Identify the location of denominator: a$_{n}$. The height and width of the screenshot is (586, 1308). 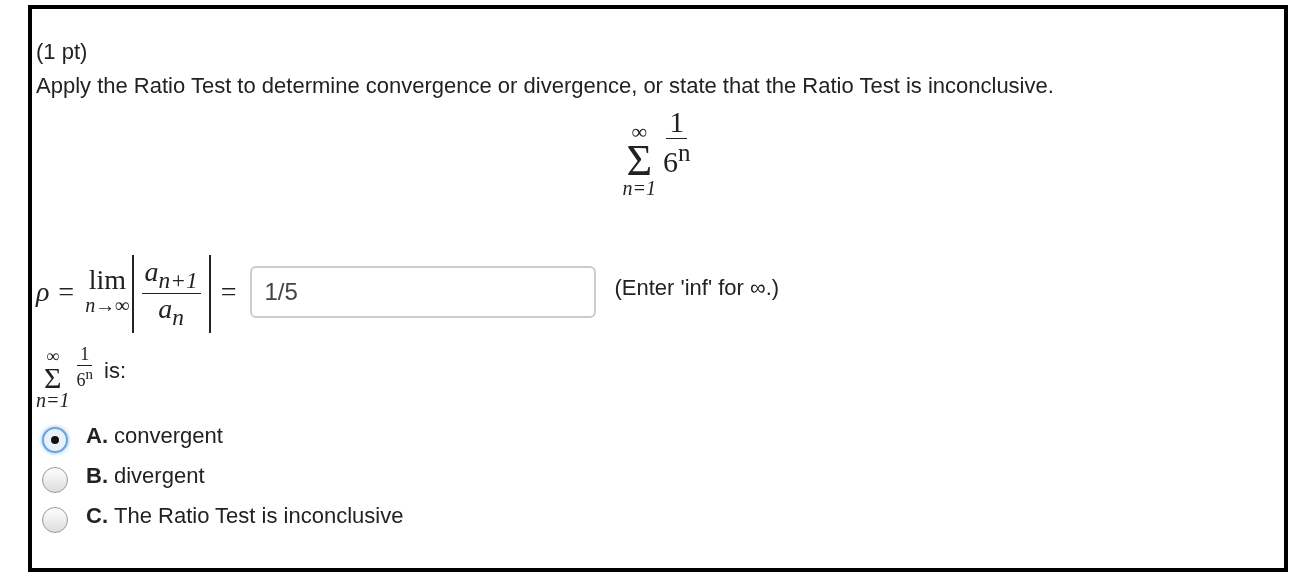
(171, 312).